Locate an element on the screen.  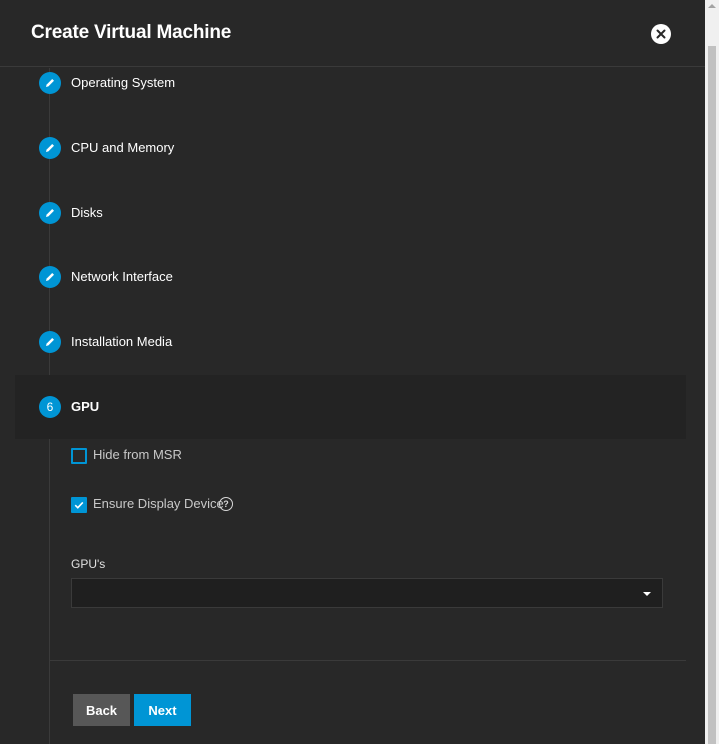
step-installation-media: Installation Media is located at coordinates (352, 342).